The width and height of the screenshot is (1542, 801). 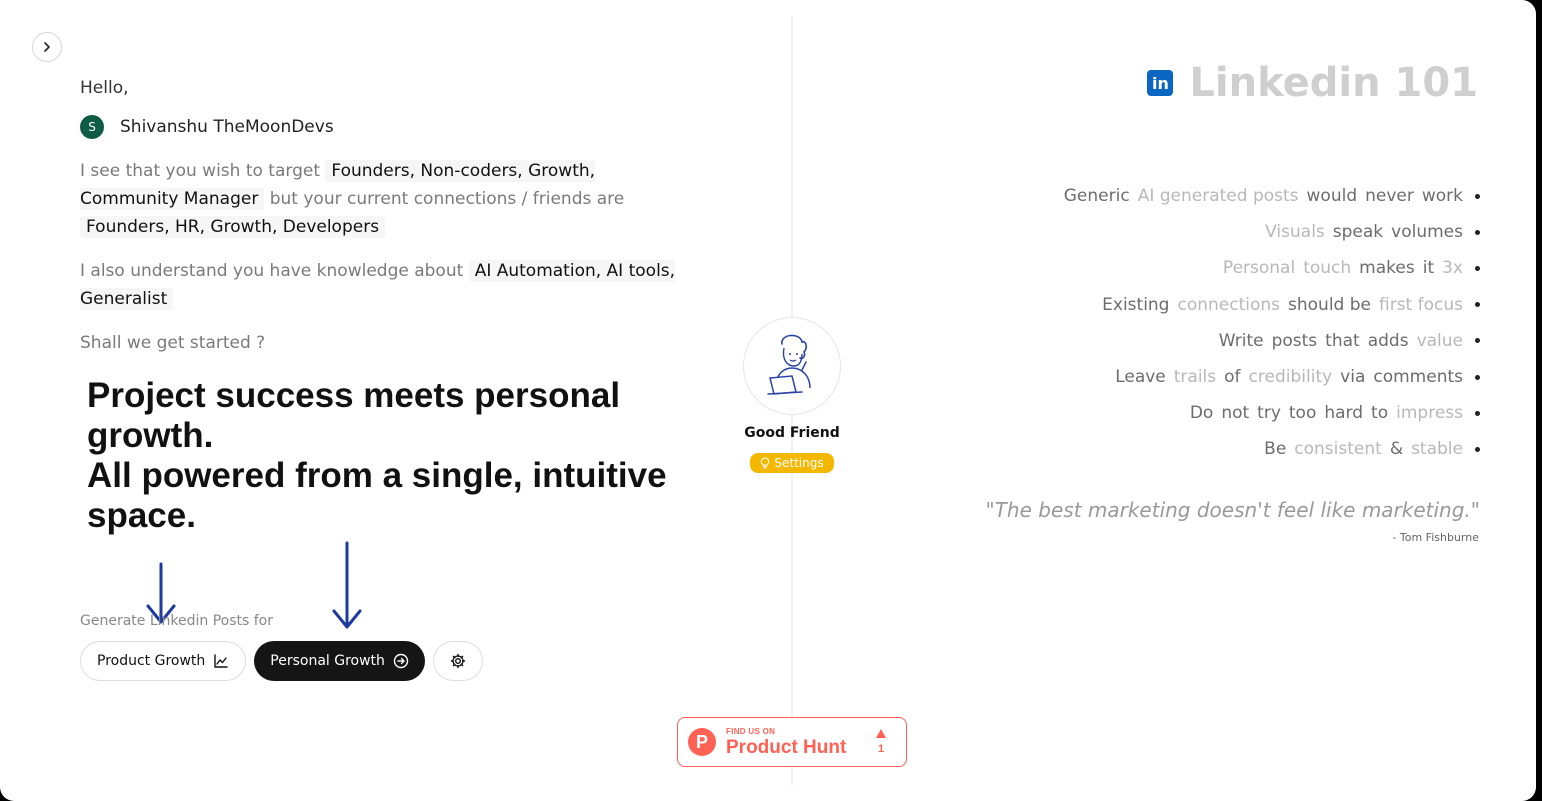 I want to click on user-name: Shivanshu TheMoonDevs, so click(x=227, y=127).